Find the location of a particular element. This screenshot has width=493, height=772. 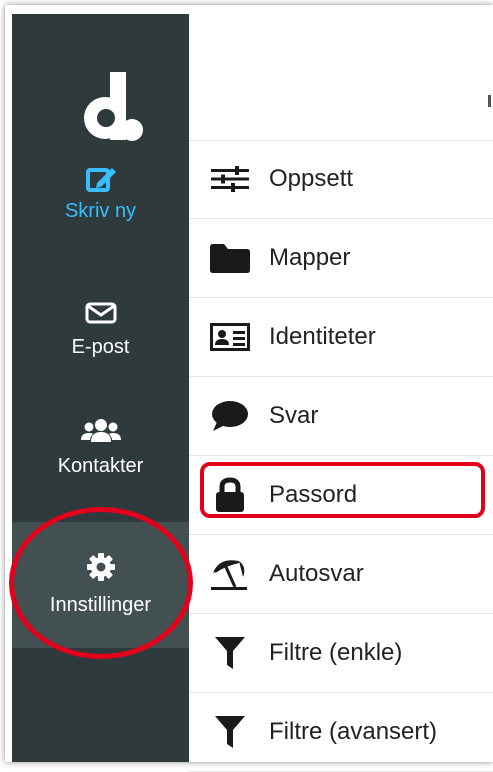

settings-item-label: Mapper is located at coordinates (310, 257).